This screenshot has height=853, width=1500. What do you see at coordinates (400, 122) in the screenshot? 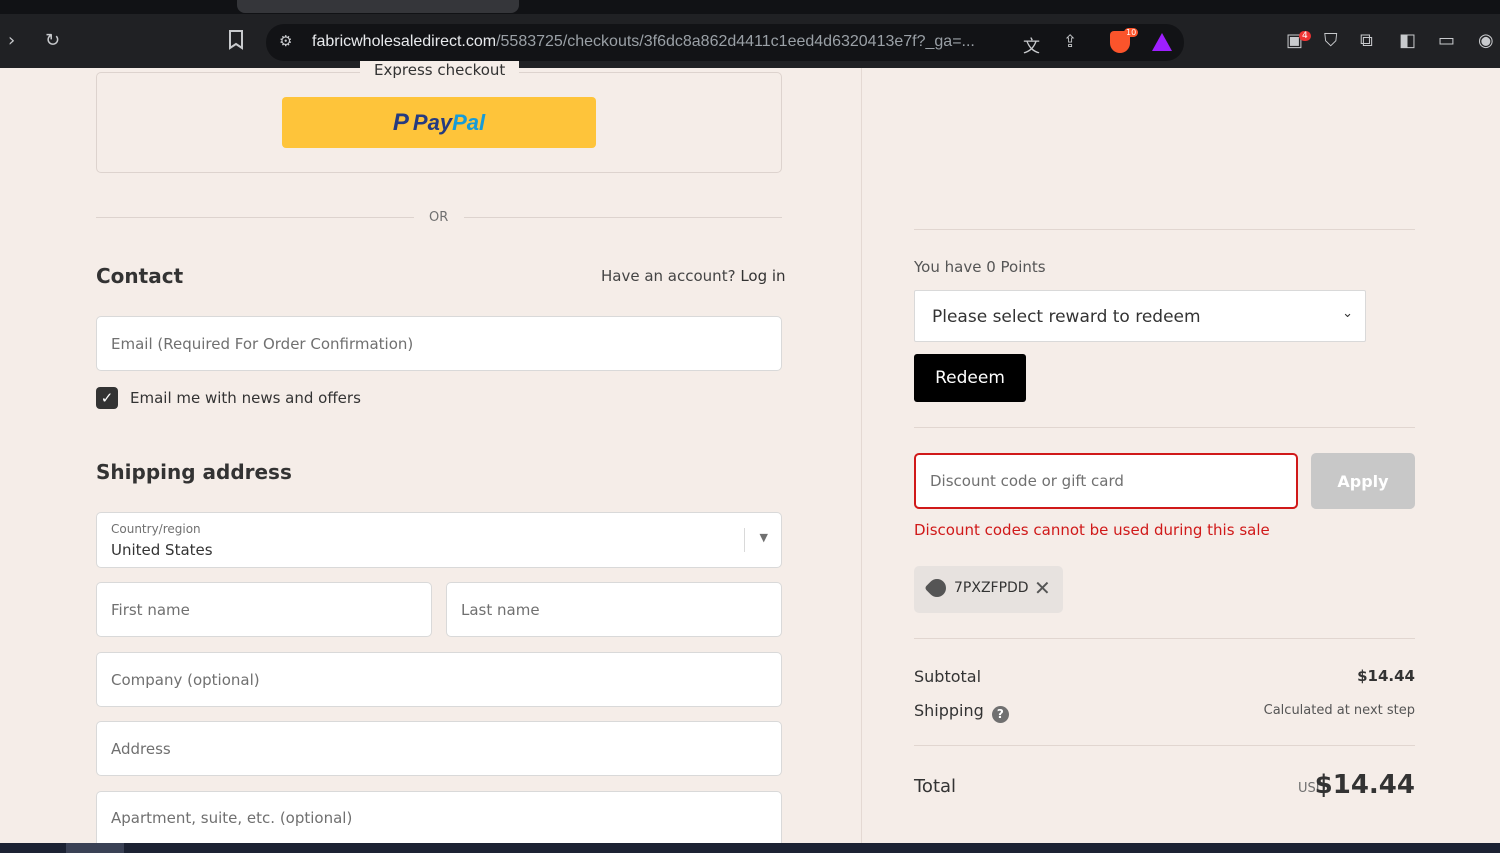
I see `paypal-logo-icon: P` at bounding box center [400, 122].